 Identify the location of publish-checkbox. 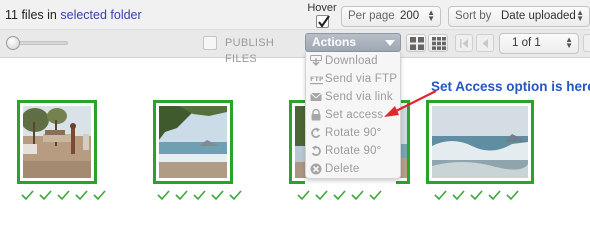
(210, 43).